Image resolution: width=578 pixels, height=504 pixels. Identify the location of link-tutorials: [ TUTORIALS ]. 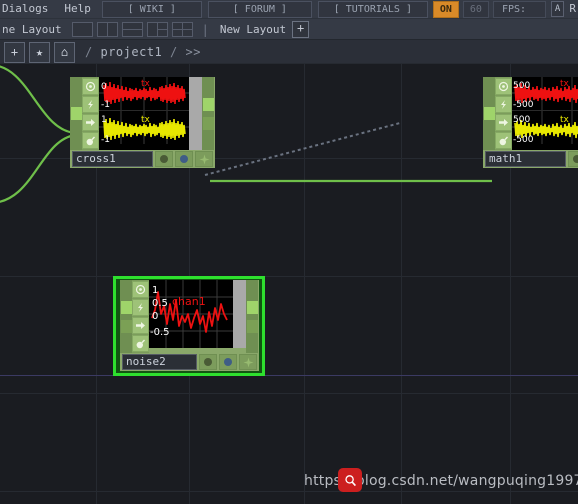
(372, 9).